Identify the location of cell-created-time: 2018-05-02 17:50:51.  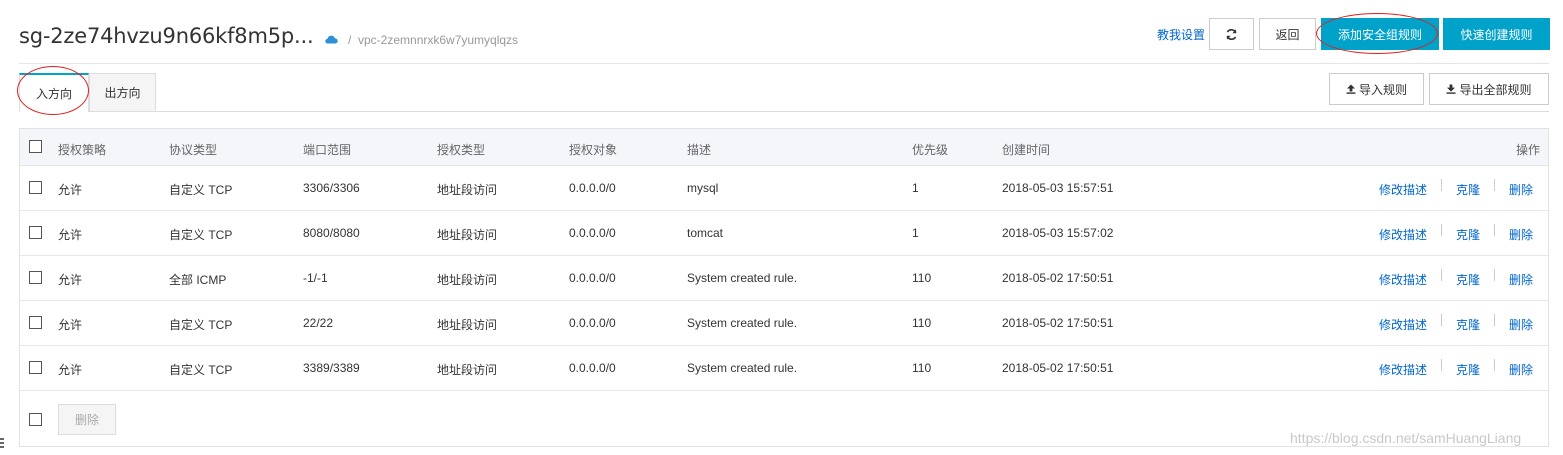
(1058, 278).